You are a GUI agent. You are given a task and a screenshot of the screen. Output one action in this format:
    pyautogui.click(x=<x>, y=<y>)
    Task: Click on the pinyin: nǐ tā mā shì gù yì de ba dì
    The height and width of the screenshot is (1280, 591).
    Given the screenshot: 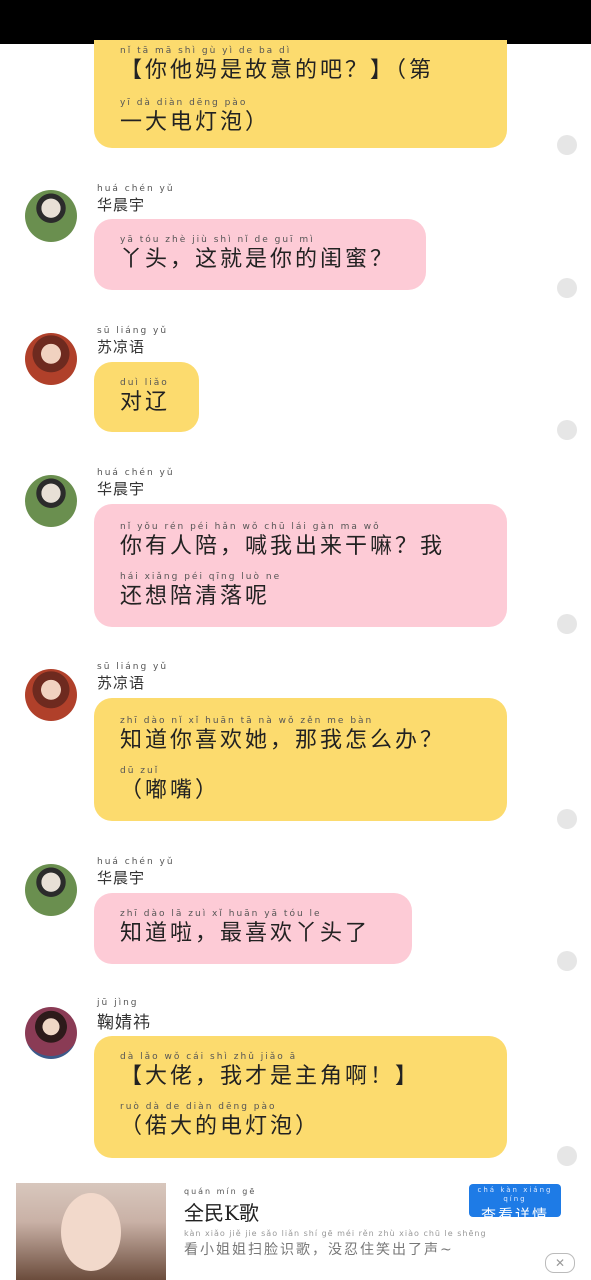 What is the action you would take?
    pyautogui.click(x=206, y=51)
    